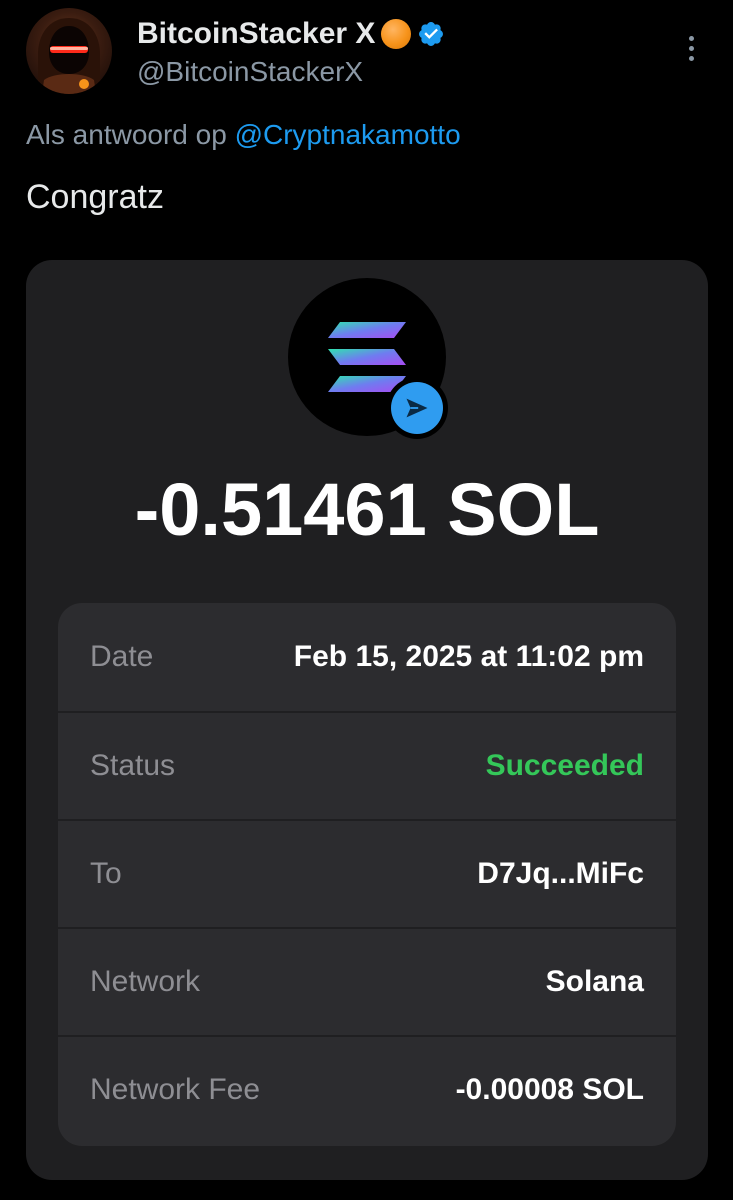 Image resolution: width=733 pixels, height=1200 pixels. I want to click on to-label: To, so click(106, 873).